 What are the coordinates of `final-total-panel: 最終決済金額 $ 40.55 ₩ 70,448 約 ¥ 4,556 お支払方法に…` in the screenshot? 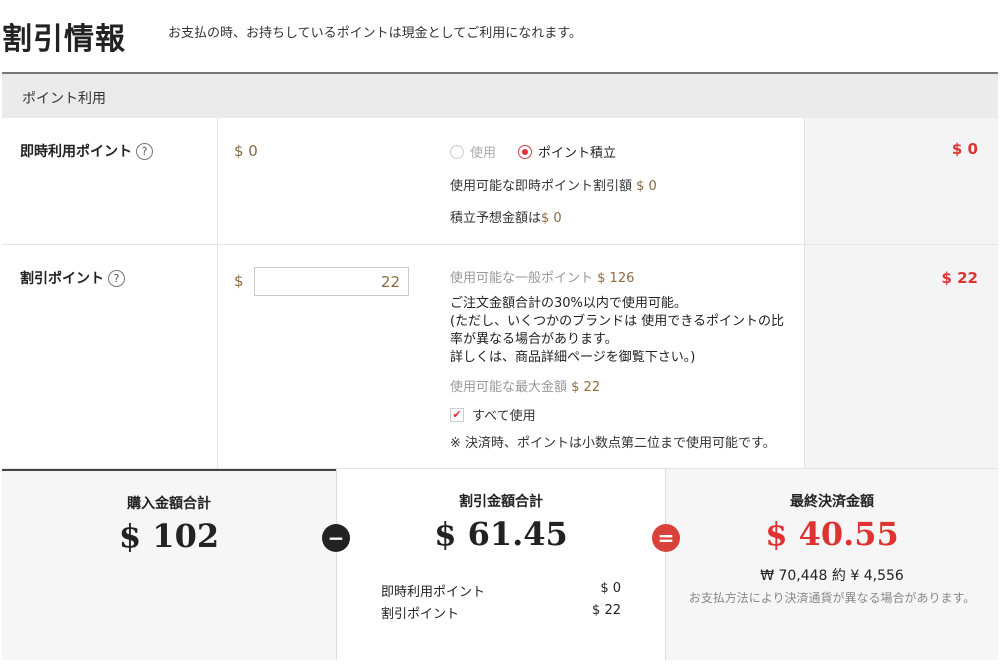 It's located at (832, 564).